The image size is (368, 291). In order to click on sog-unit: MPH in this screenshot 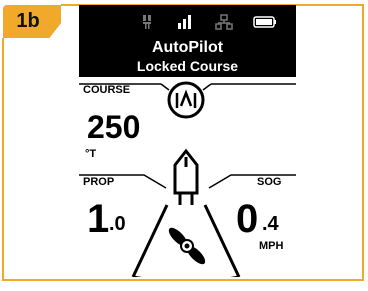, I will do `click(271, 246)`.